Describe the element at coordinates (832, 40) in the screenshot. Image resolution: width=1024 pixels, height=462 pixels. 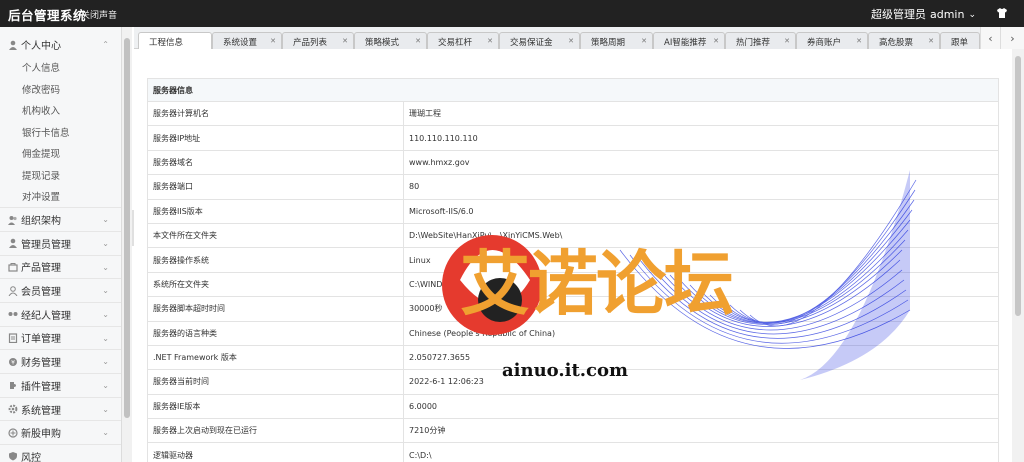
I see `tab-broker-accounts: 券商账户 ✕` at that location.